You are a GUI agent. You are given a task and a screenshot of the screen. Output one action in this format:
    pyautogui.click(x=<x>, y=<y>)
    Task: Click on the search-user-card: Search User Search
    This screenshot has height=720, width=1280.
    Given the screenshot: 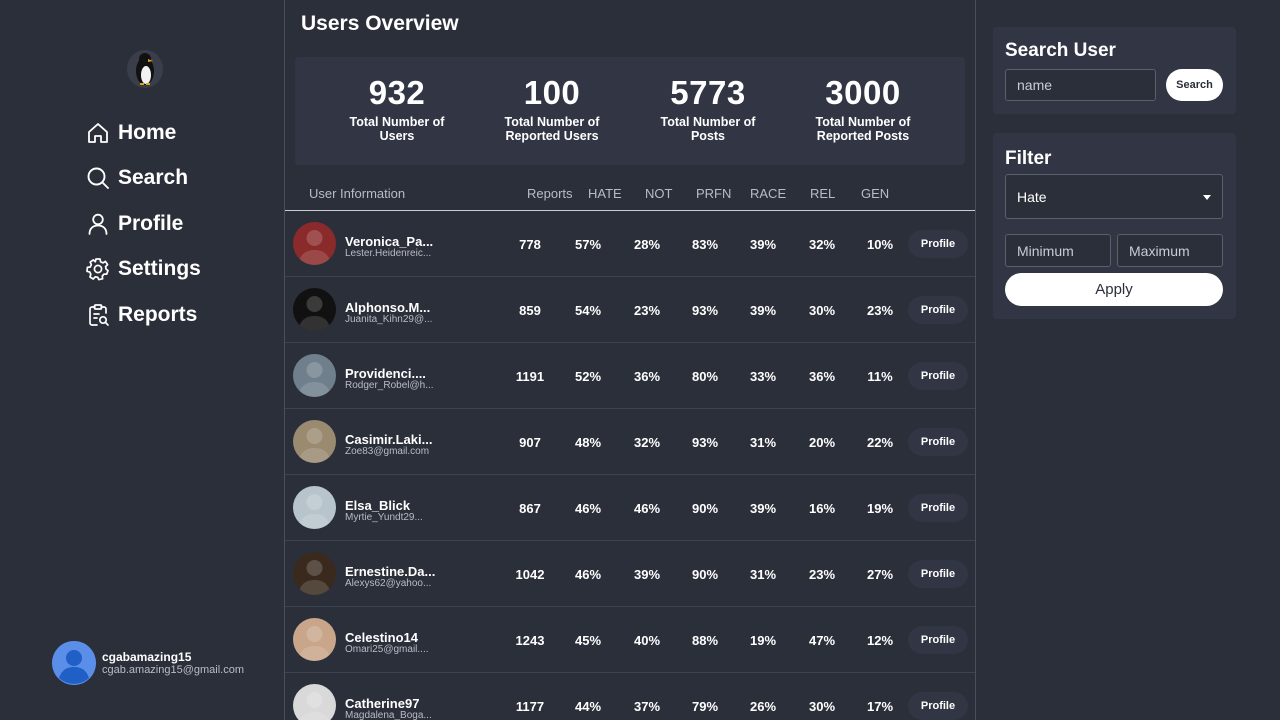 What is the action you would take?
    pyautogui.click(x=1114, y=70)
    